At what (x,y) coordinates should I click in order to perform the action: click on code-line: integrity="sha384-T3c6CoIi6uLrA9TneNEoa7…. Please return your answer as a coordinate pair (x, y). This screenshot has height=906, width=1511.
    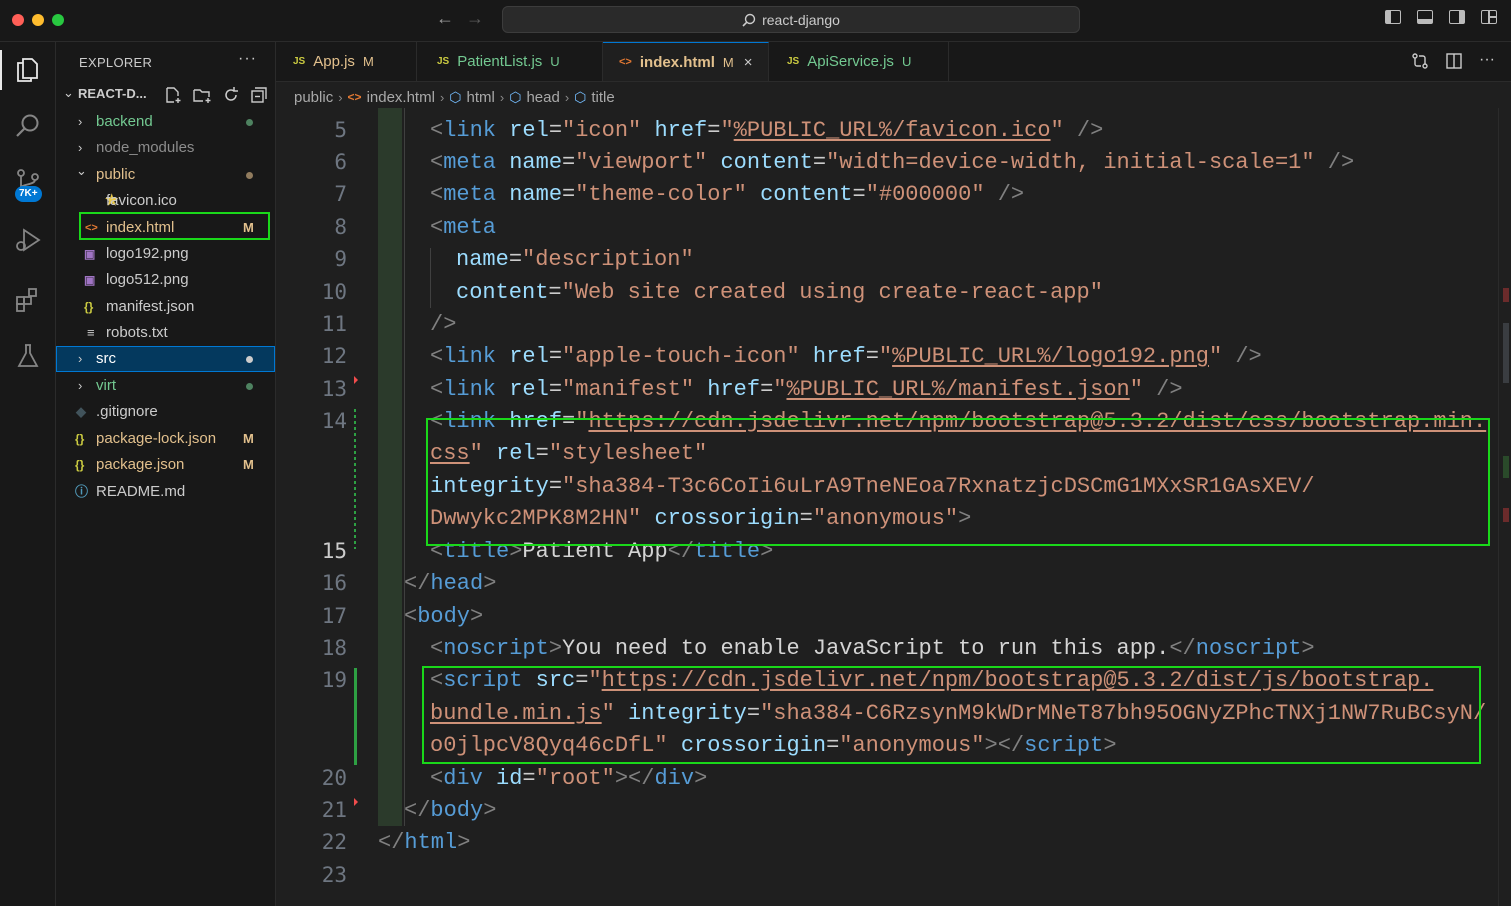
    Looking at the image, I should click on (872, 486).